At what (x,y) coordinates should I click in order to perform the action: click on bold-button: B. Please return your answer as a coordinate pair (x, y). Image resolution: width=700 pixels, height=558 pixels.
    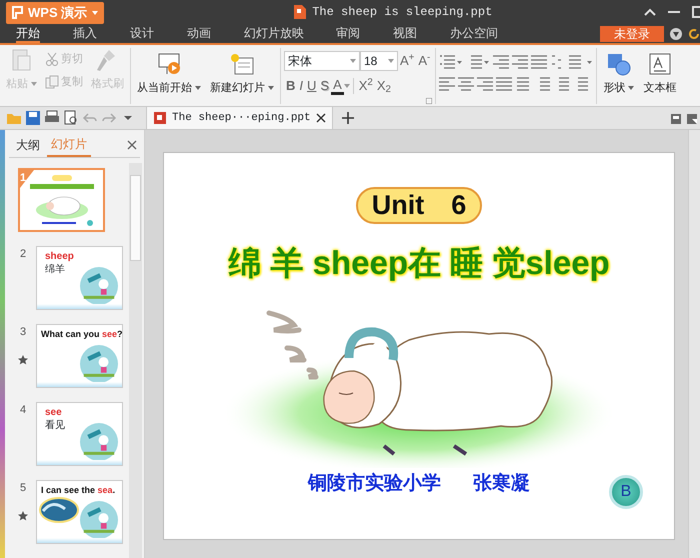
    Looking at the image, I should click on (291, 86).